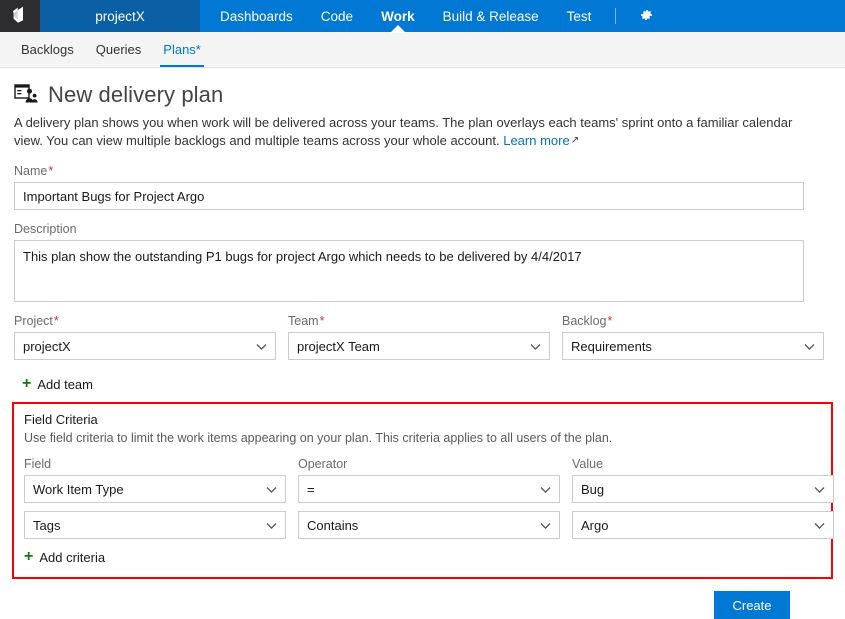  What do you see at coordinates (536, 140) in the screenshot?
I see `learn-more-link: Learn more` at bounding box center [536, 140].